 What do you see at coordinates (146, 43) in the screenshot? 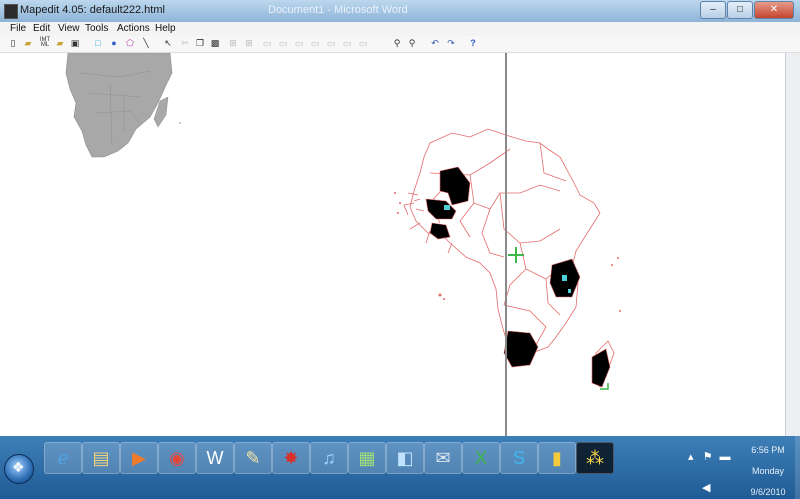
I see `line-icon: ╲` at bounding box center [146, 43].